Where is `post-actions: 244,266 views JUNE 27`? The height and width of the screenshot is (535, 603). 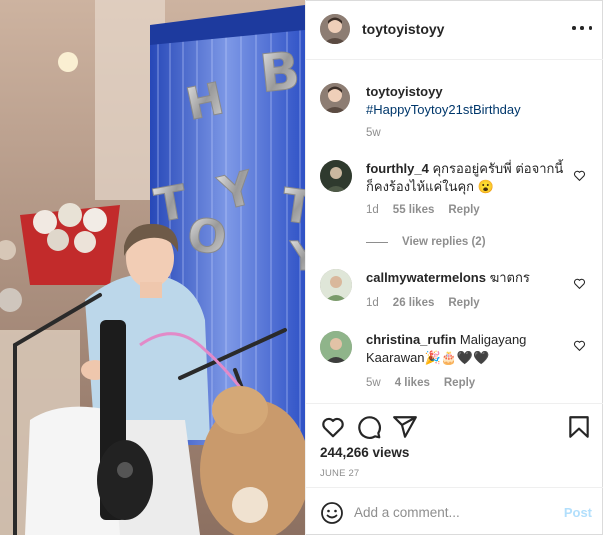 post-actions: 244,266 views JUNE 27 is located at coordinates (454, 445).